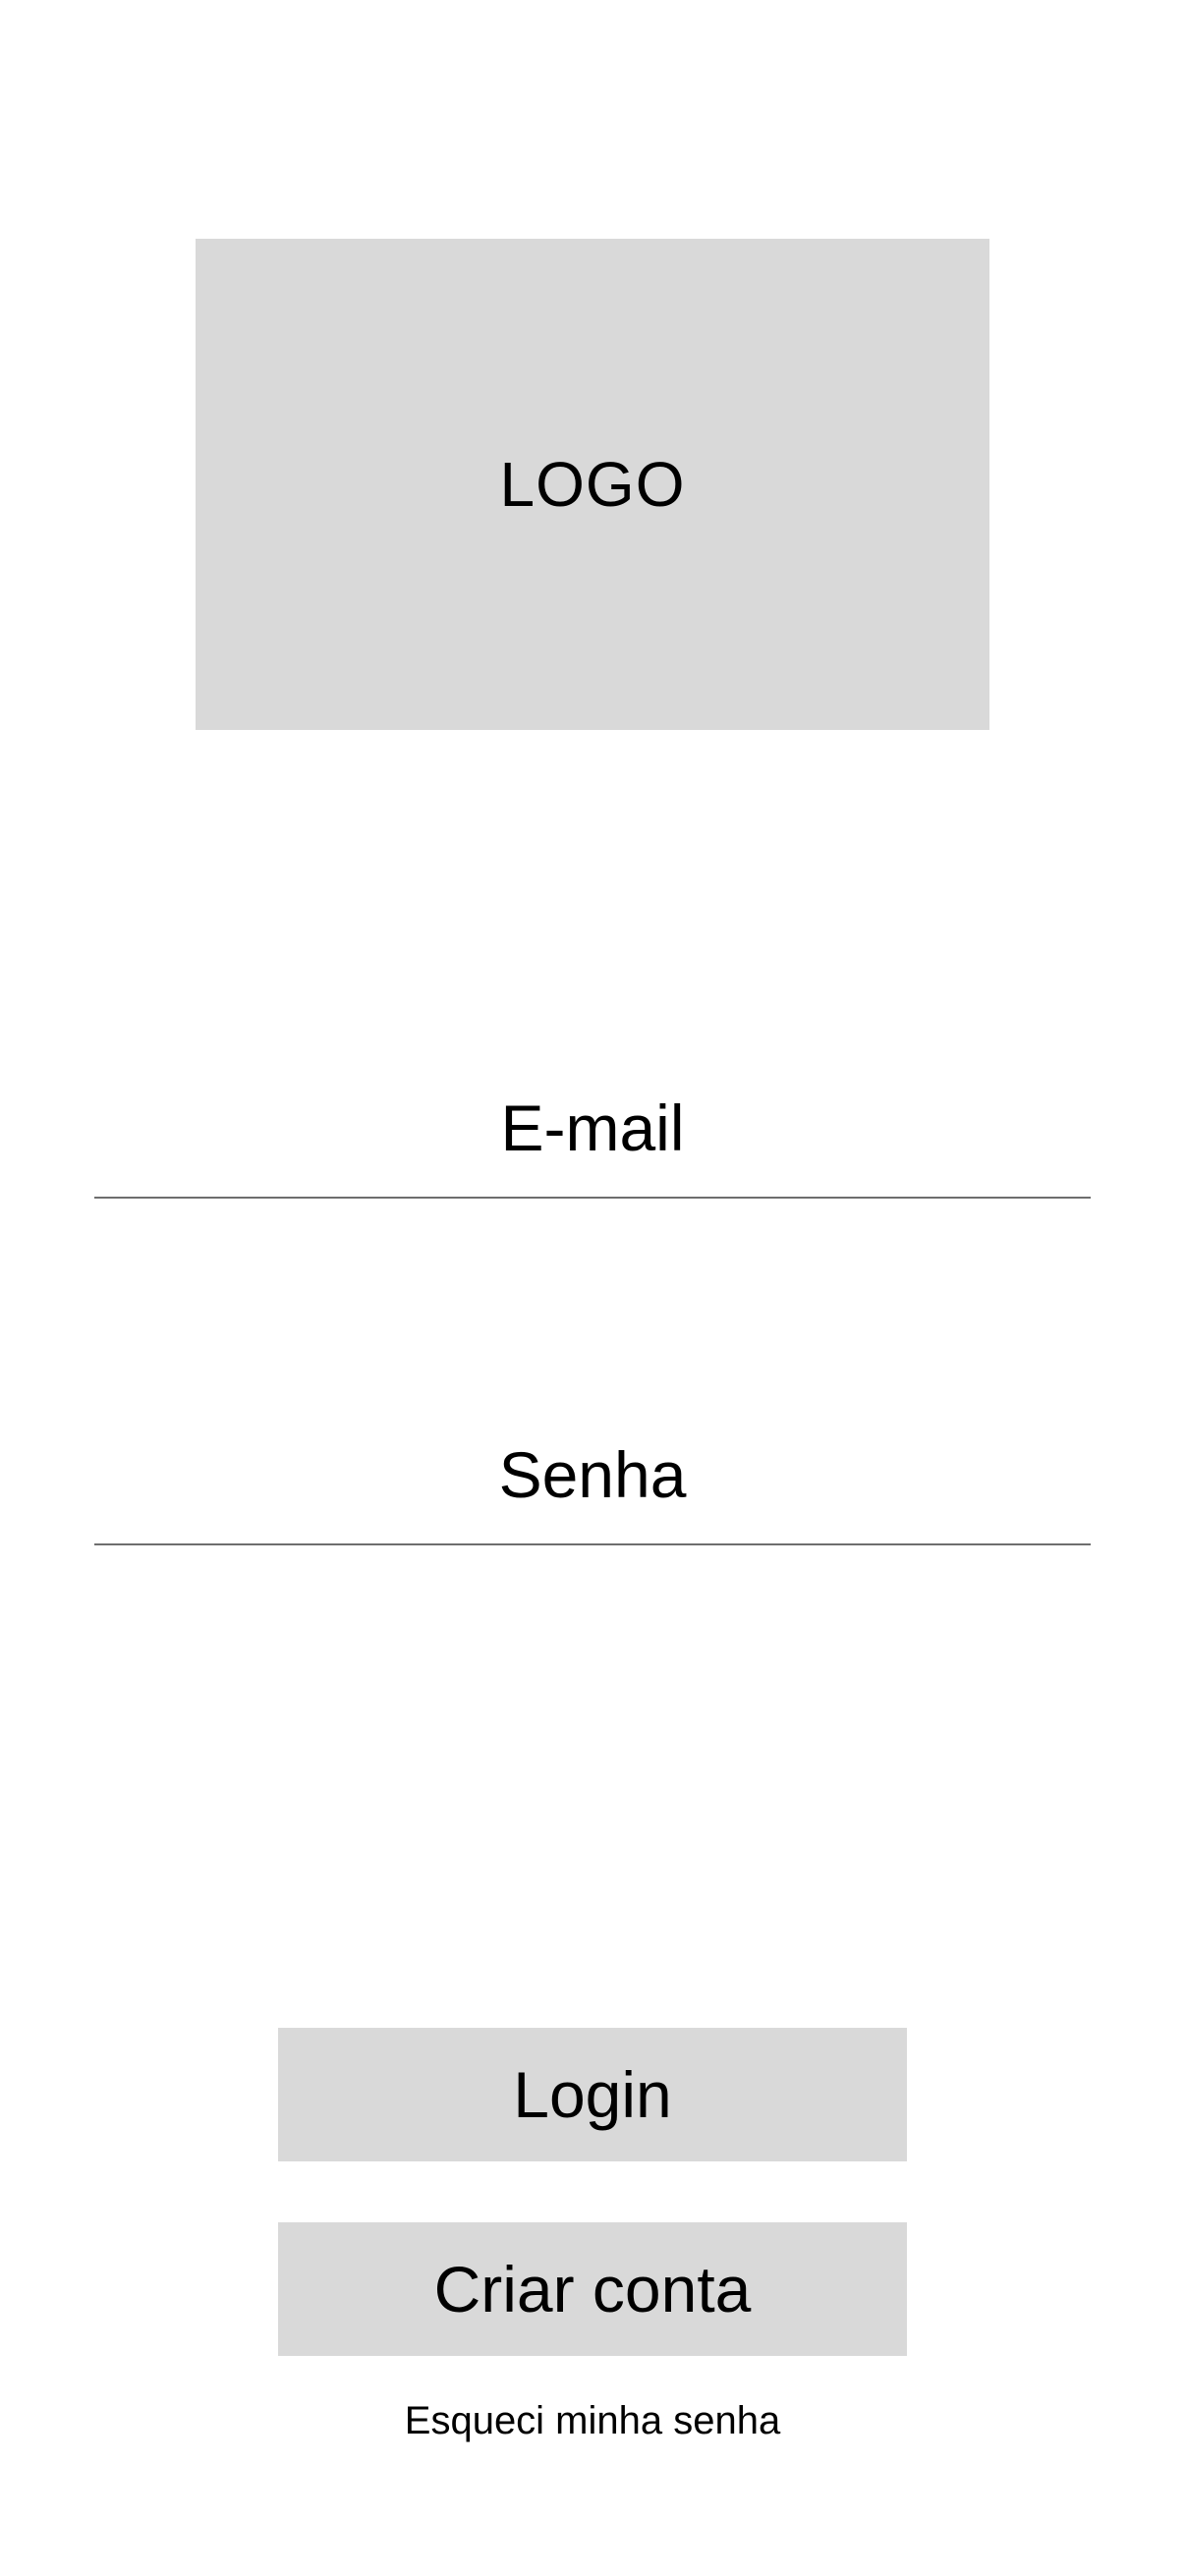 This screenshot has width=1185, height=2576. What do you see at coordinates (592, 1198) in the screenshot?
I see `email-underline` at bounding box center [592, 1198].